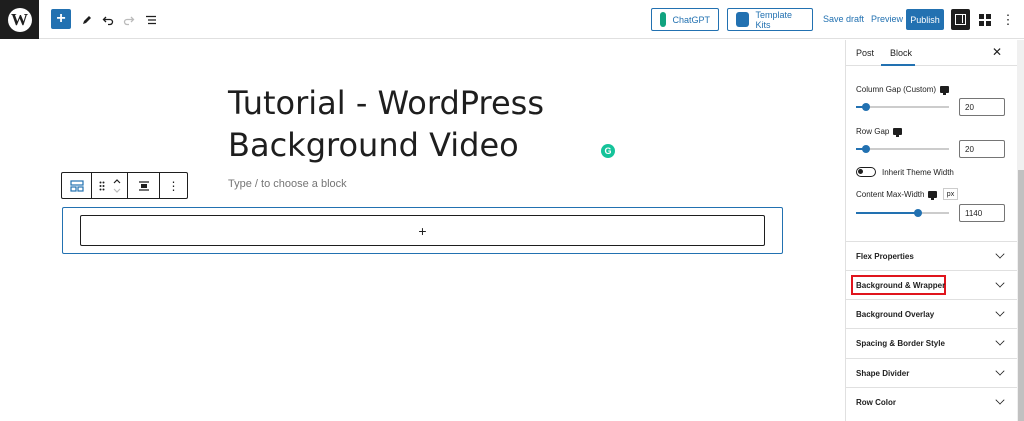  What do you see at coordinates (950, 194) in the screenshot?
I see `unit-selector: px` at bounding box center [950, 194].